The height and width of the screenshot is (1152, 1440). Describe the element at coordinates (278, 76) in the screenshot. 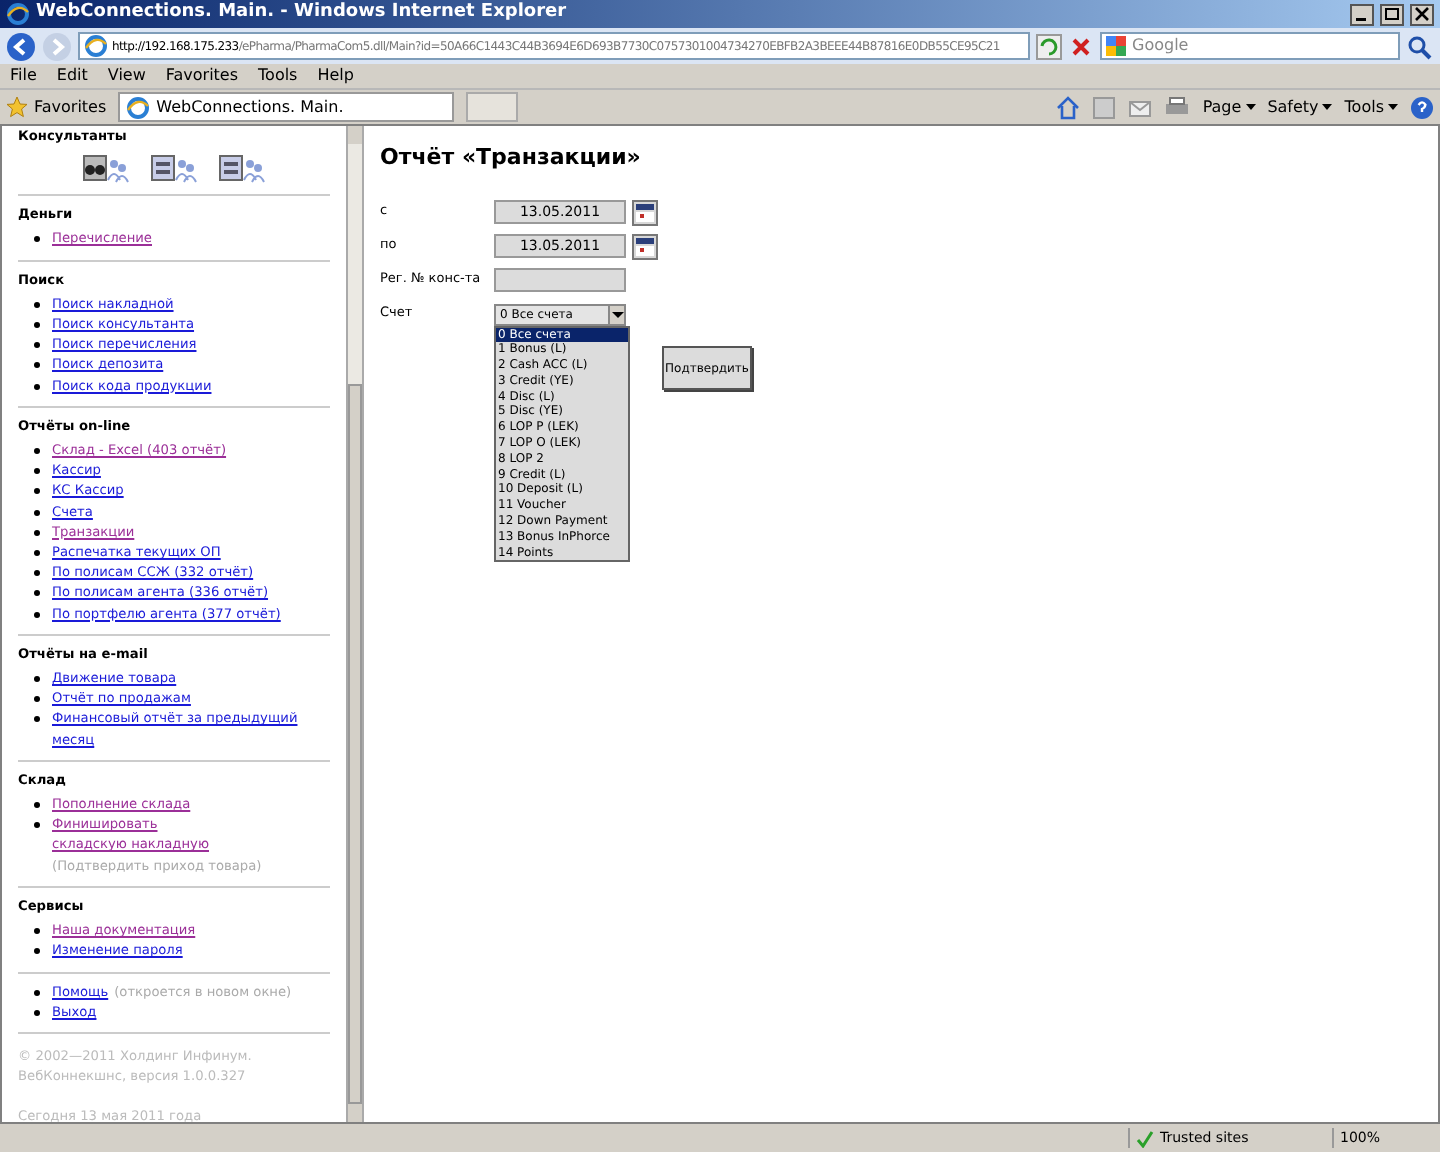

I see `menu-item: Tools` at that location.